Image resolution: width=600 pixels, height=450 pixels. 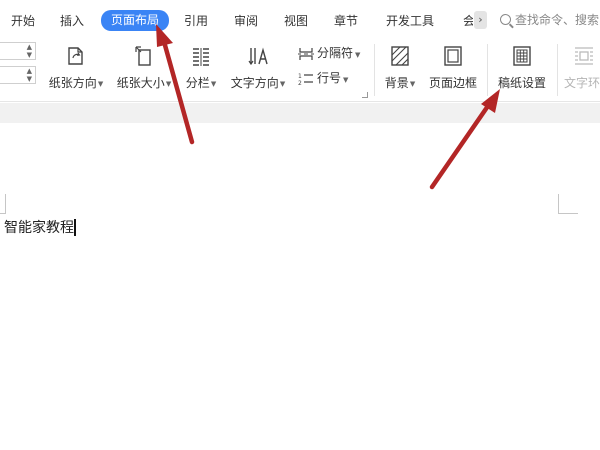 What do you see at coordinates (140, 83) in the screenshot?
I see `paper-size-label: 纸张大小` at bounding box center [140, 83].